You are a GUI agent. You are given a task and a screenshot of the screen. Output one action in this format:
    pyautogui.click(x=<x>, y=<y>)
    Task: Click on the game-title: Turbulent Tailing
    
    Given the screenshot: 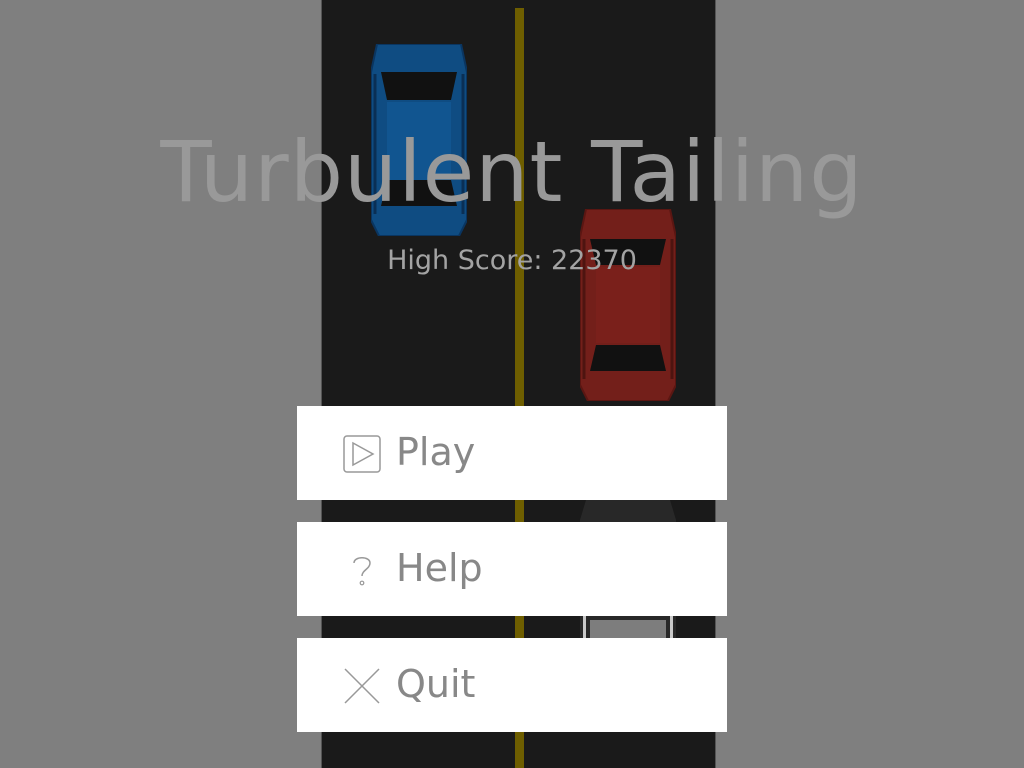 What is the action you would take?
    pyautogui.click(x=512, y=172)
    